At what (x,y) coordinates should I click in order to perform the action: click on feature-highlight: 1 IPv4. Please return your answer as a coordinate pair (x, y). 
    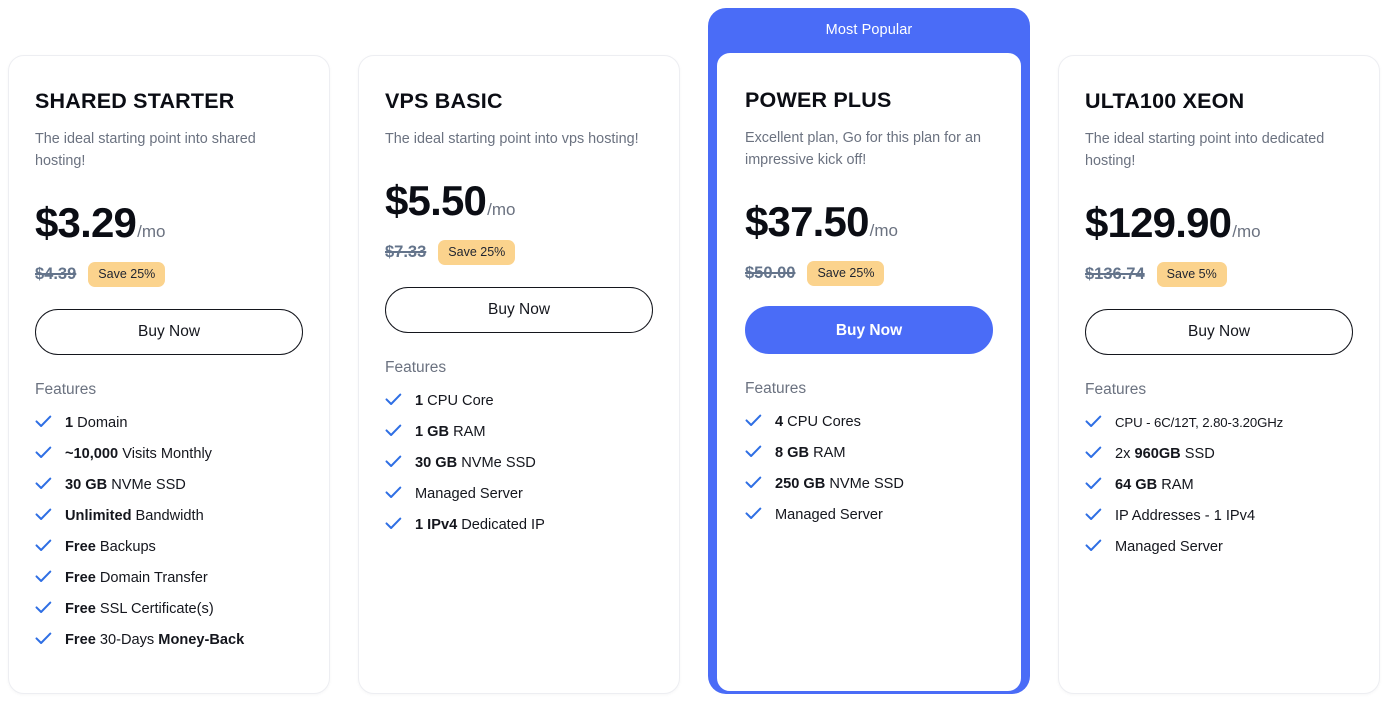
    Looking at the image, I should click on (436, 524).